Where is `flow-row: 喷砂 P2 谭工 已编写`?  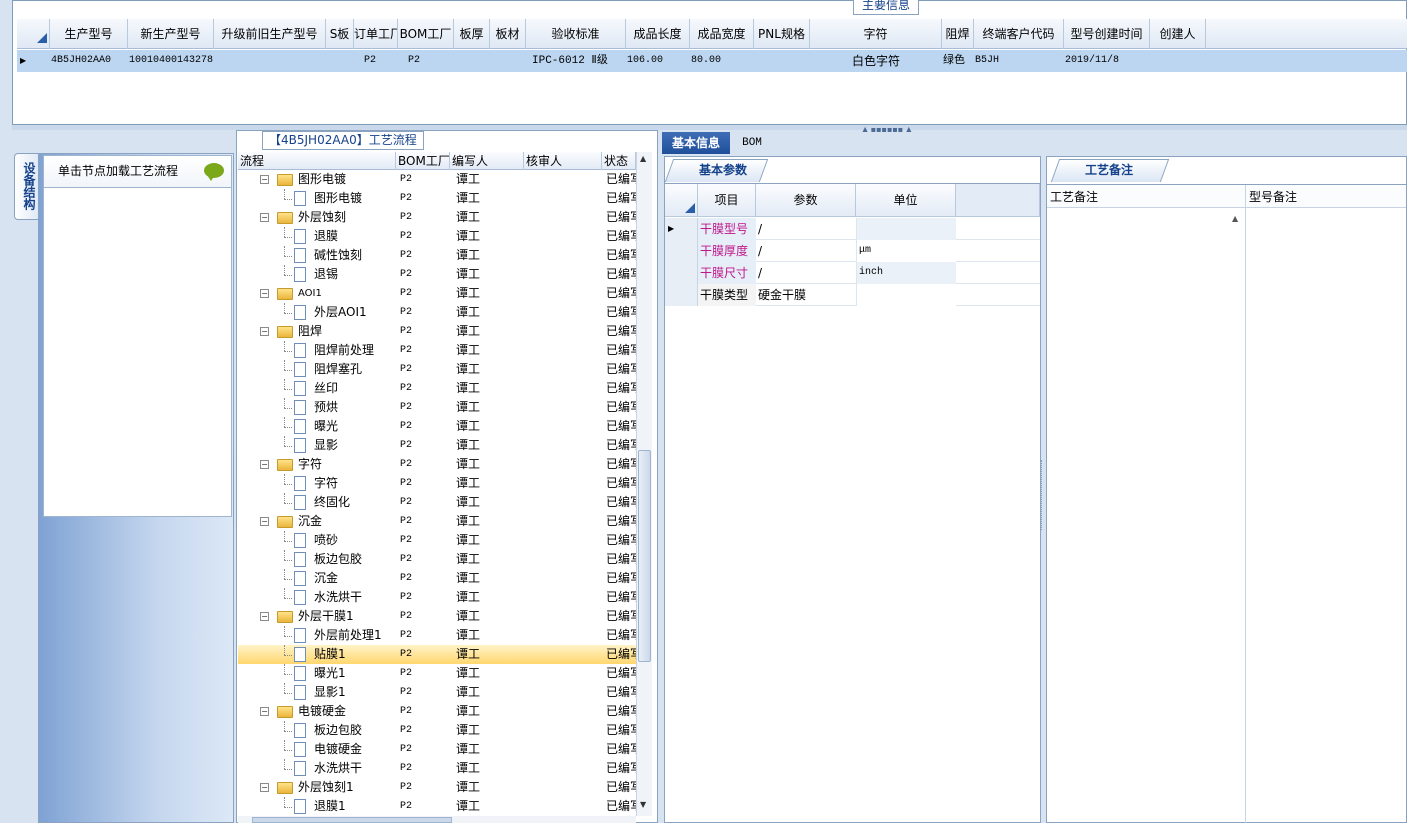 flow-row: 喷砂 P2 谭工 已编写 is located at coordinates (437, 540).